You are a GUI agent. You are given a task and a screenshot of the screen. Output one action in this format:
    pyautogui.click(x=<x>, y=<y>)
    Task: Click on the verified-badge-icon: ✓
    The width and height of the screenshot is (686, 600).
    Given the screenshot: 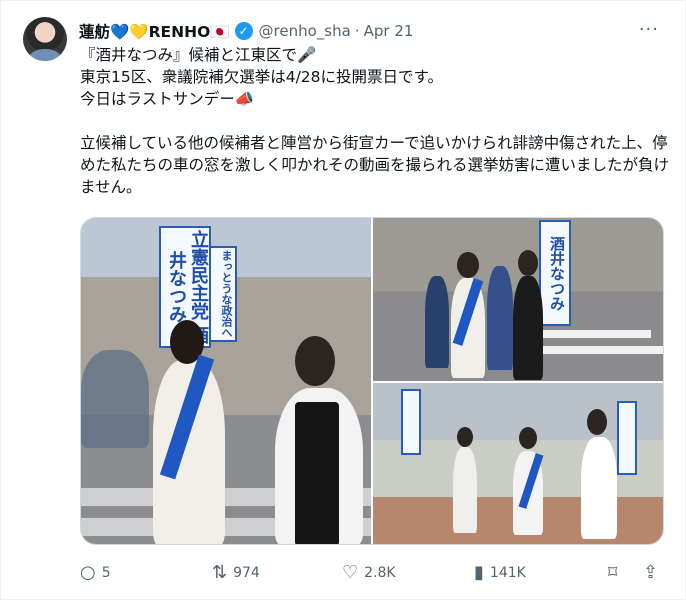 What is the action you would take?
    pyautogui.click(x=243, y=31)
    